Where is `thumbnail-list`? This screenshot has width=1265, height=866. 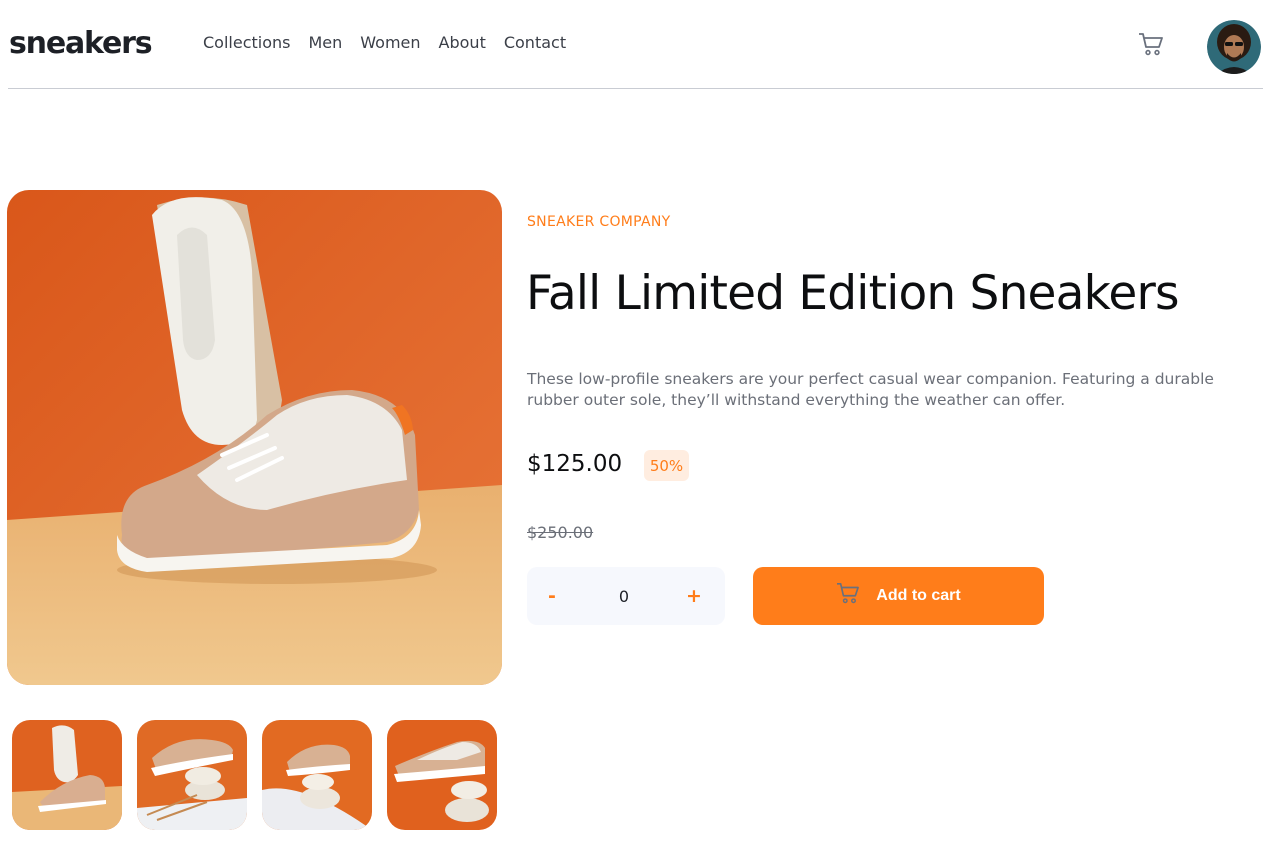 thumbnail-list is located at coordinates (254, 775).